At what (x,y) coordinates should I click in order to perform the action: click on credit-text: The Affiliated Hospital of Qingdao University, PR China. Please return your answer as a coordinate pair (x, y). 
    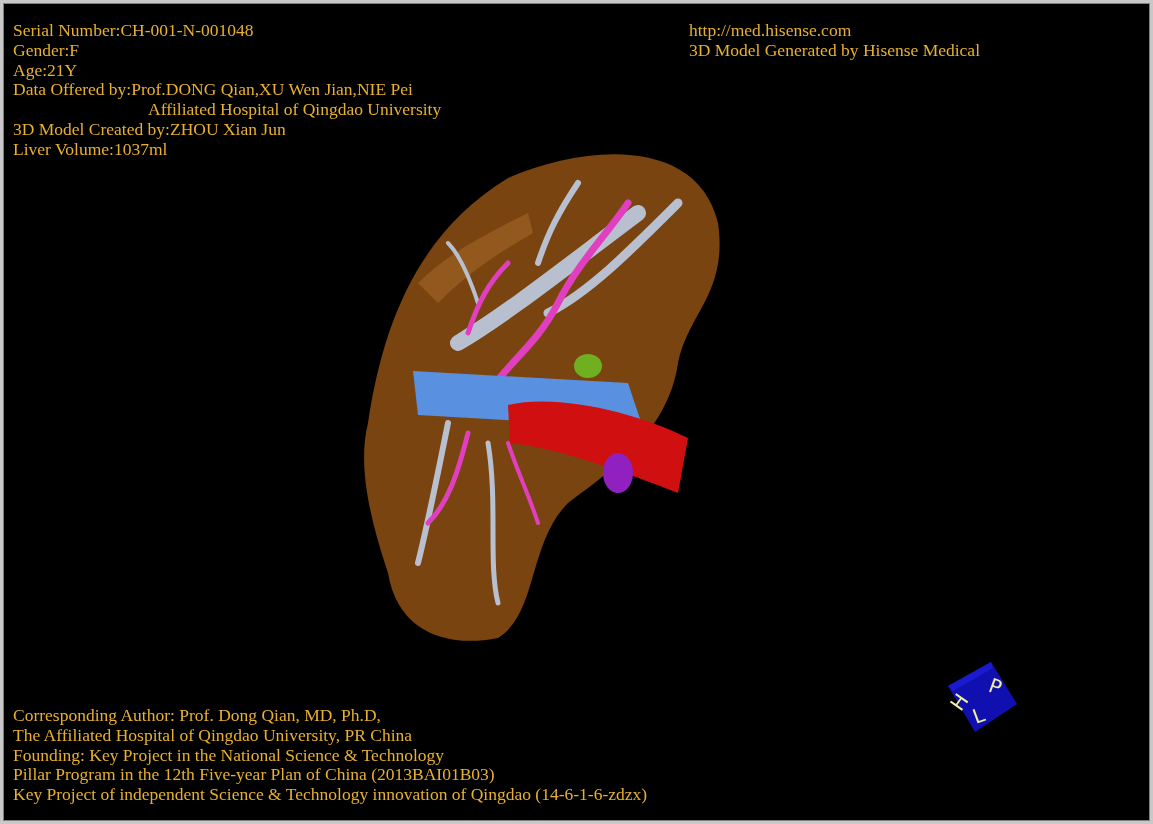
    Looking at the image, I should click on (213, 735).